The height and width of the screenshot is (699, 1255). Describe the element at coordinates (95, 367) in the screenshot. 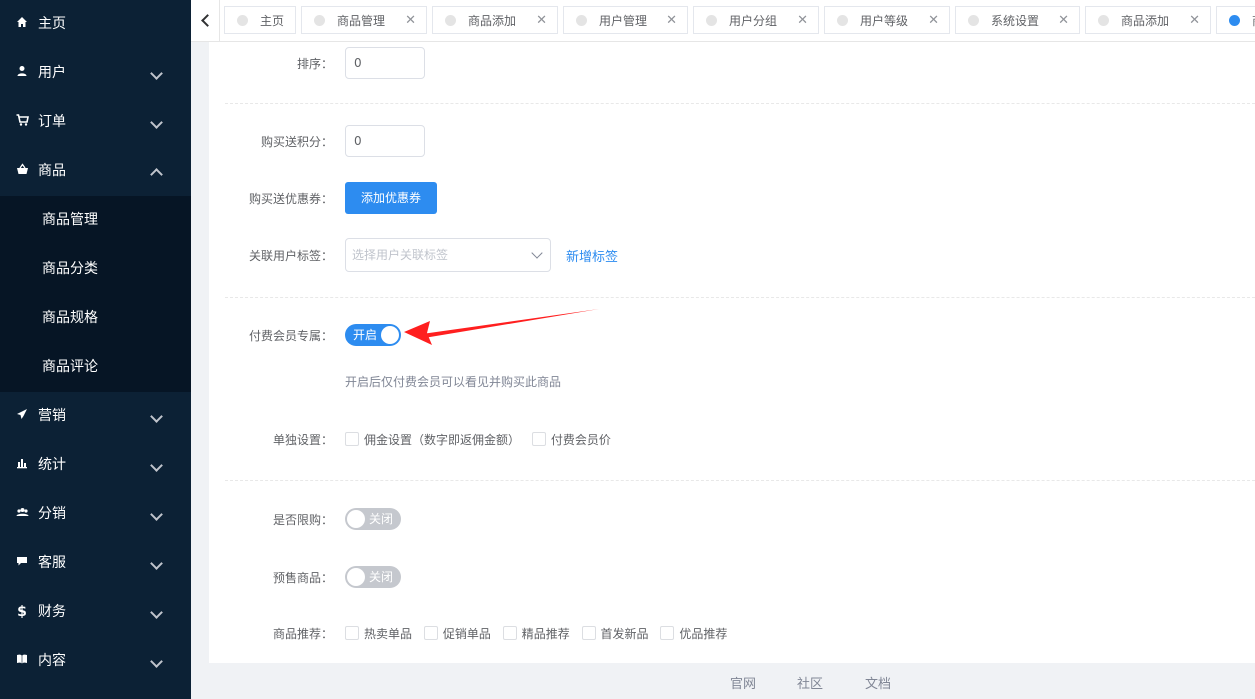

I see `sidebar-subitem-product-review: 商品评论` at that location.